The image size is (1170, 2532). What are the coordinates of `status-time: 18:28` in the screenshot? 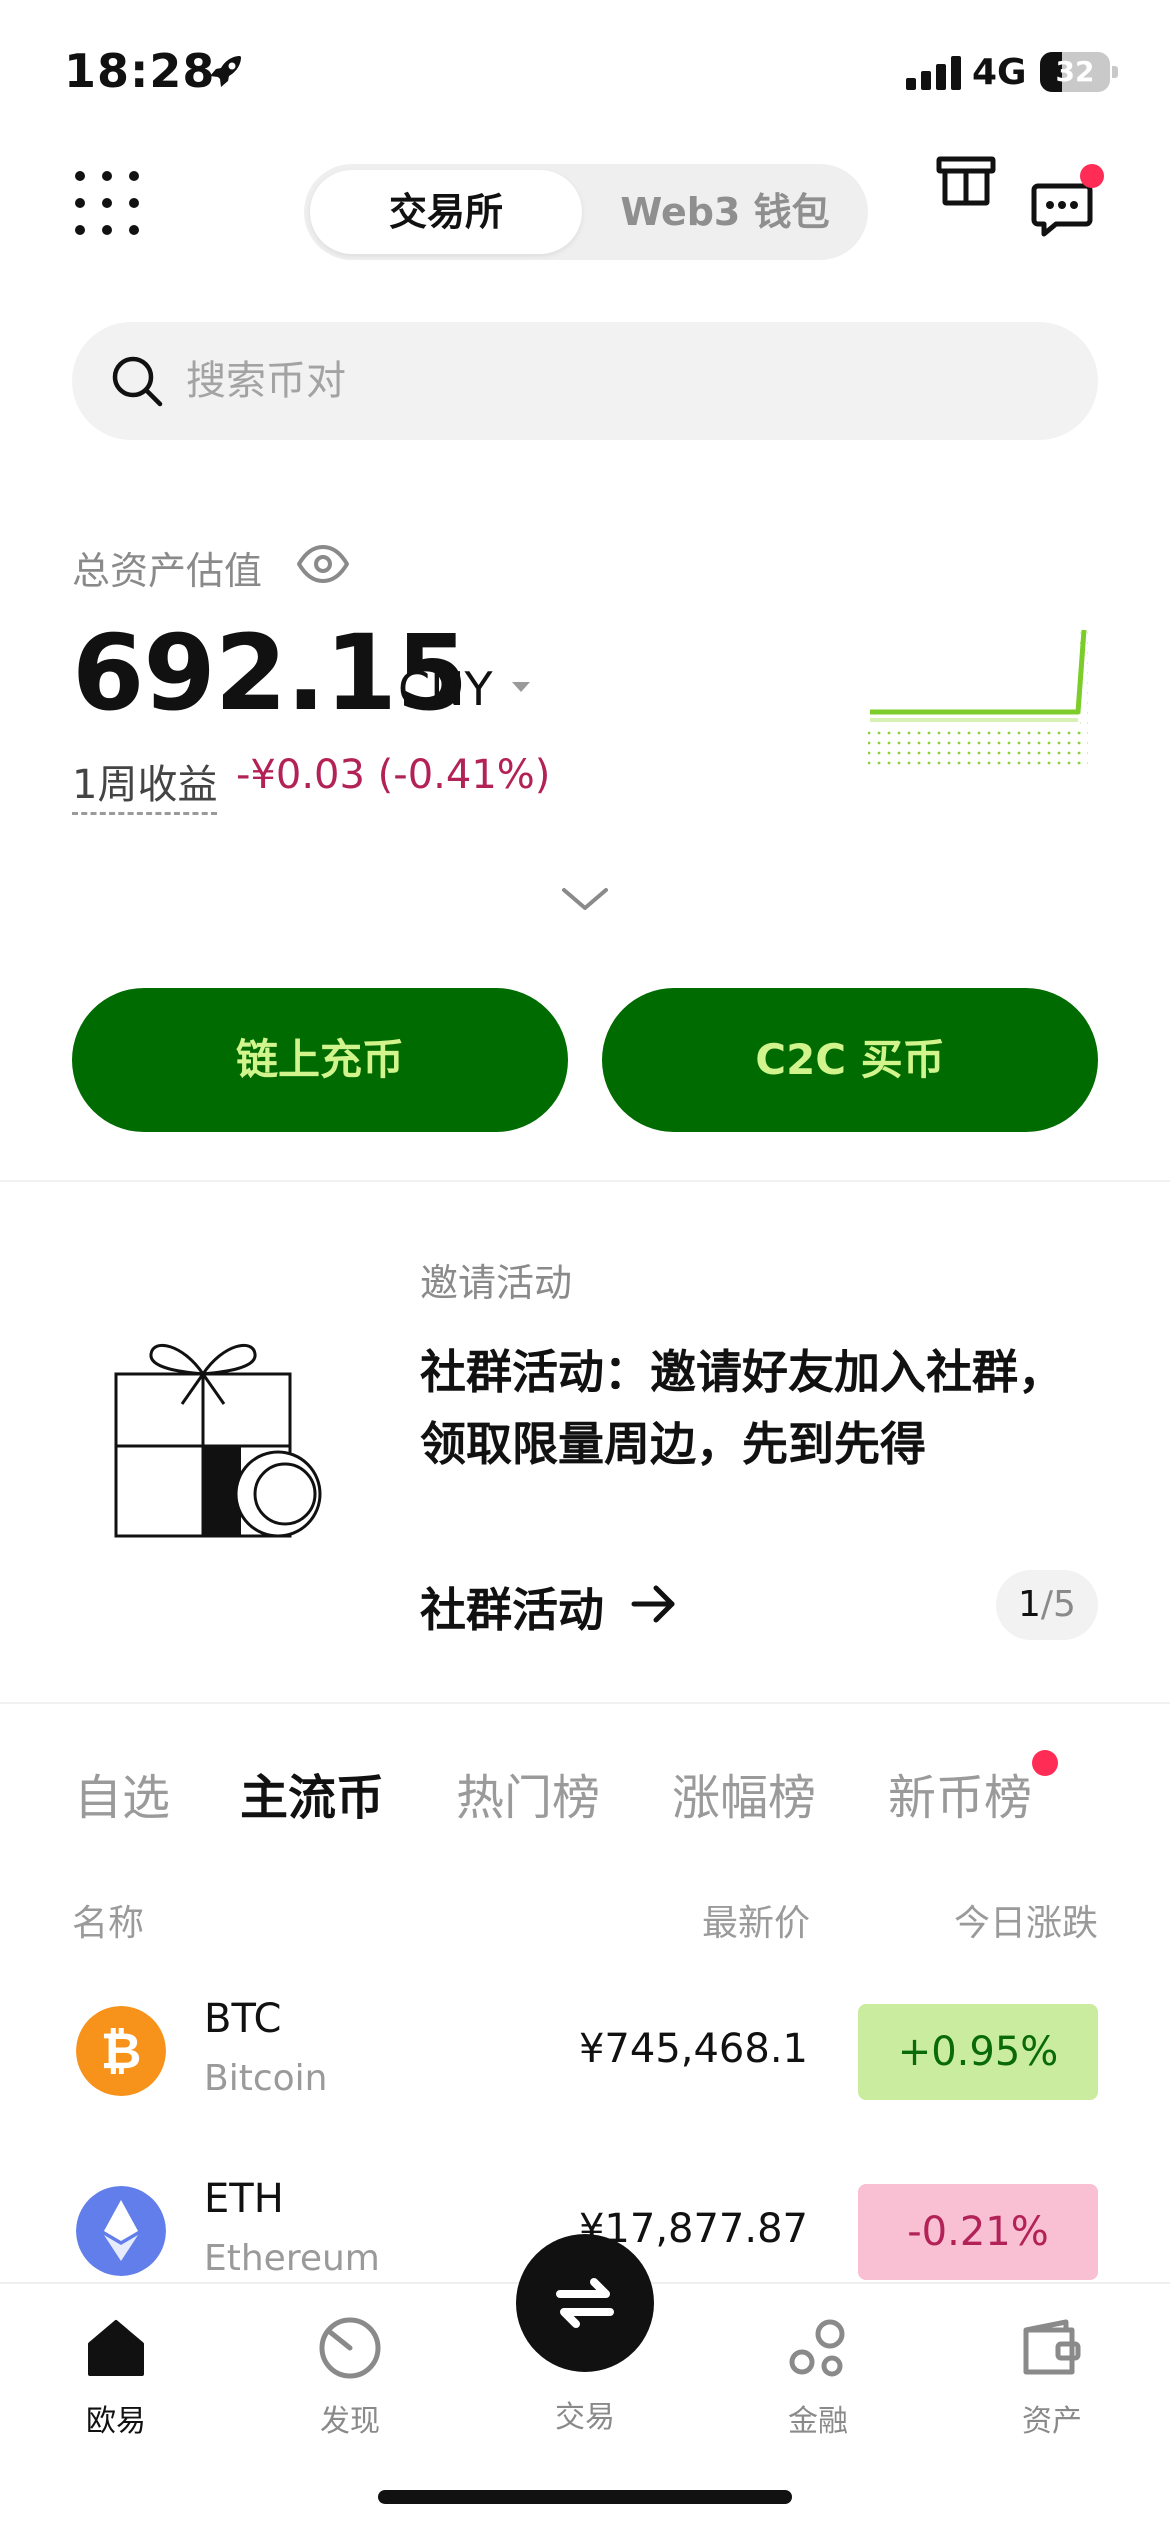 It's located at (140, 71).